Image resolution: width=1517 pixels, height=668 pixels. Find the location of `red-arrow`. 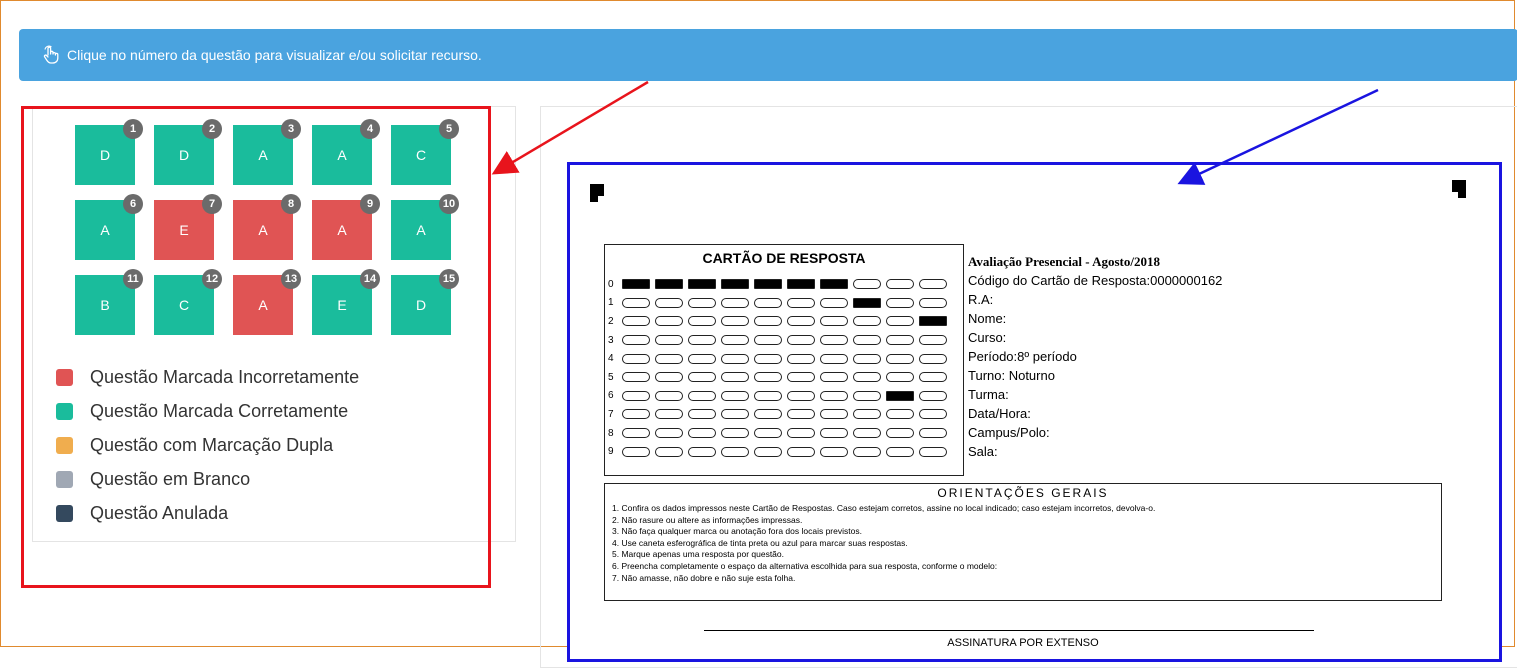

red-arrow is located at coordinates (570, 127).